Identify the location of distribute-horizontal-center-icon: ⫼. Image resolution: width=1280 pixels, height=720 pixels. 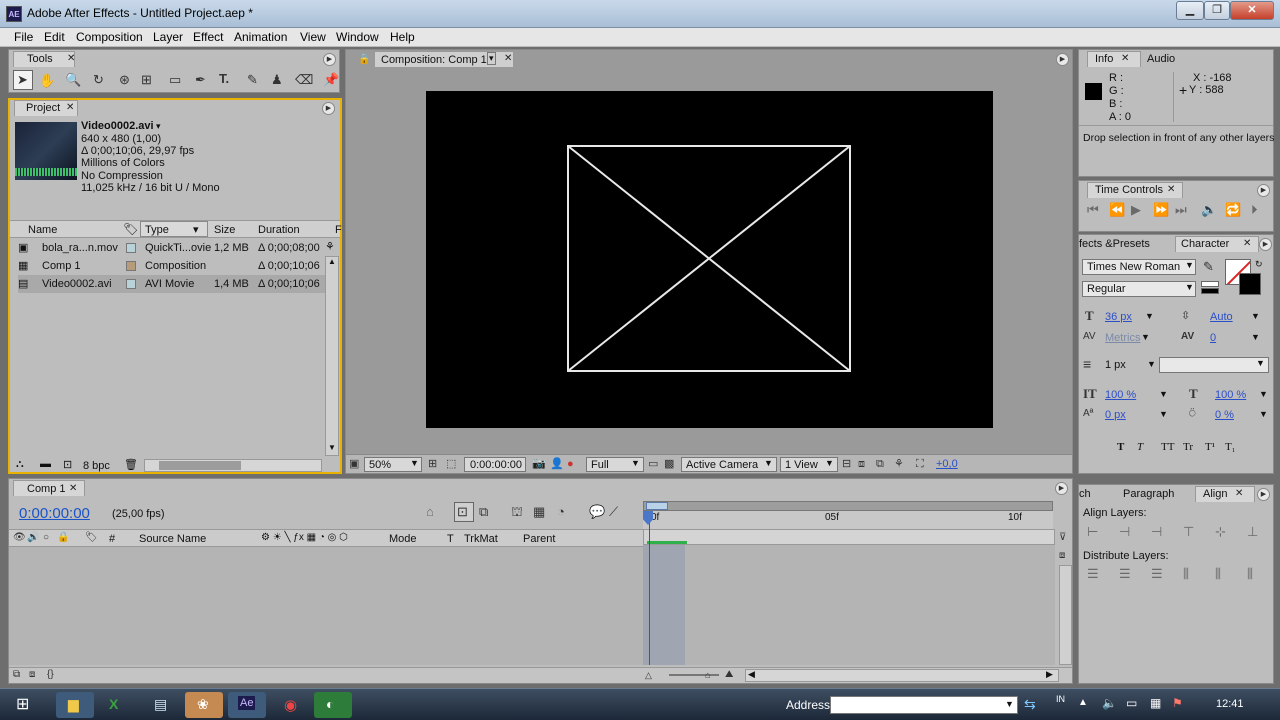
(1218, 574).